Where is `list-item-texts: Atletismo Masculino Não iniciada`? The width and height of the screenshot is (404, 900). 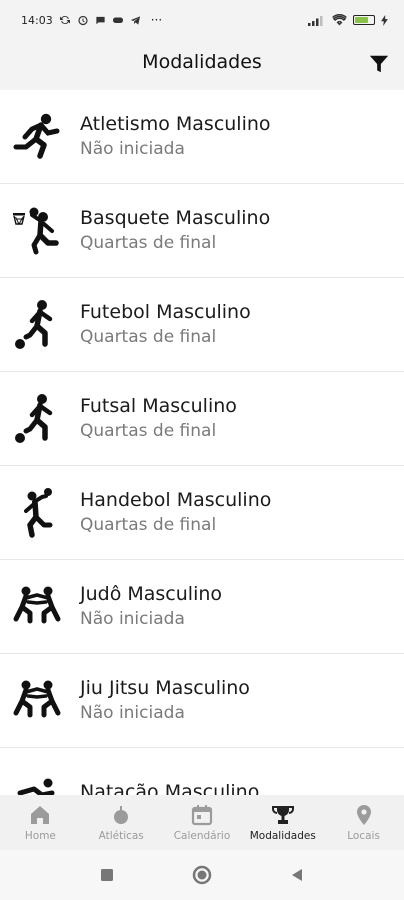
list-item-texts: Atletismo Masculino Não iniciada is located at coordinates (175, 136).